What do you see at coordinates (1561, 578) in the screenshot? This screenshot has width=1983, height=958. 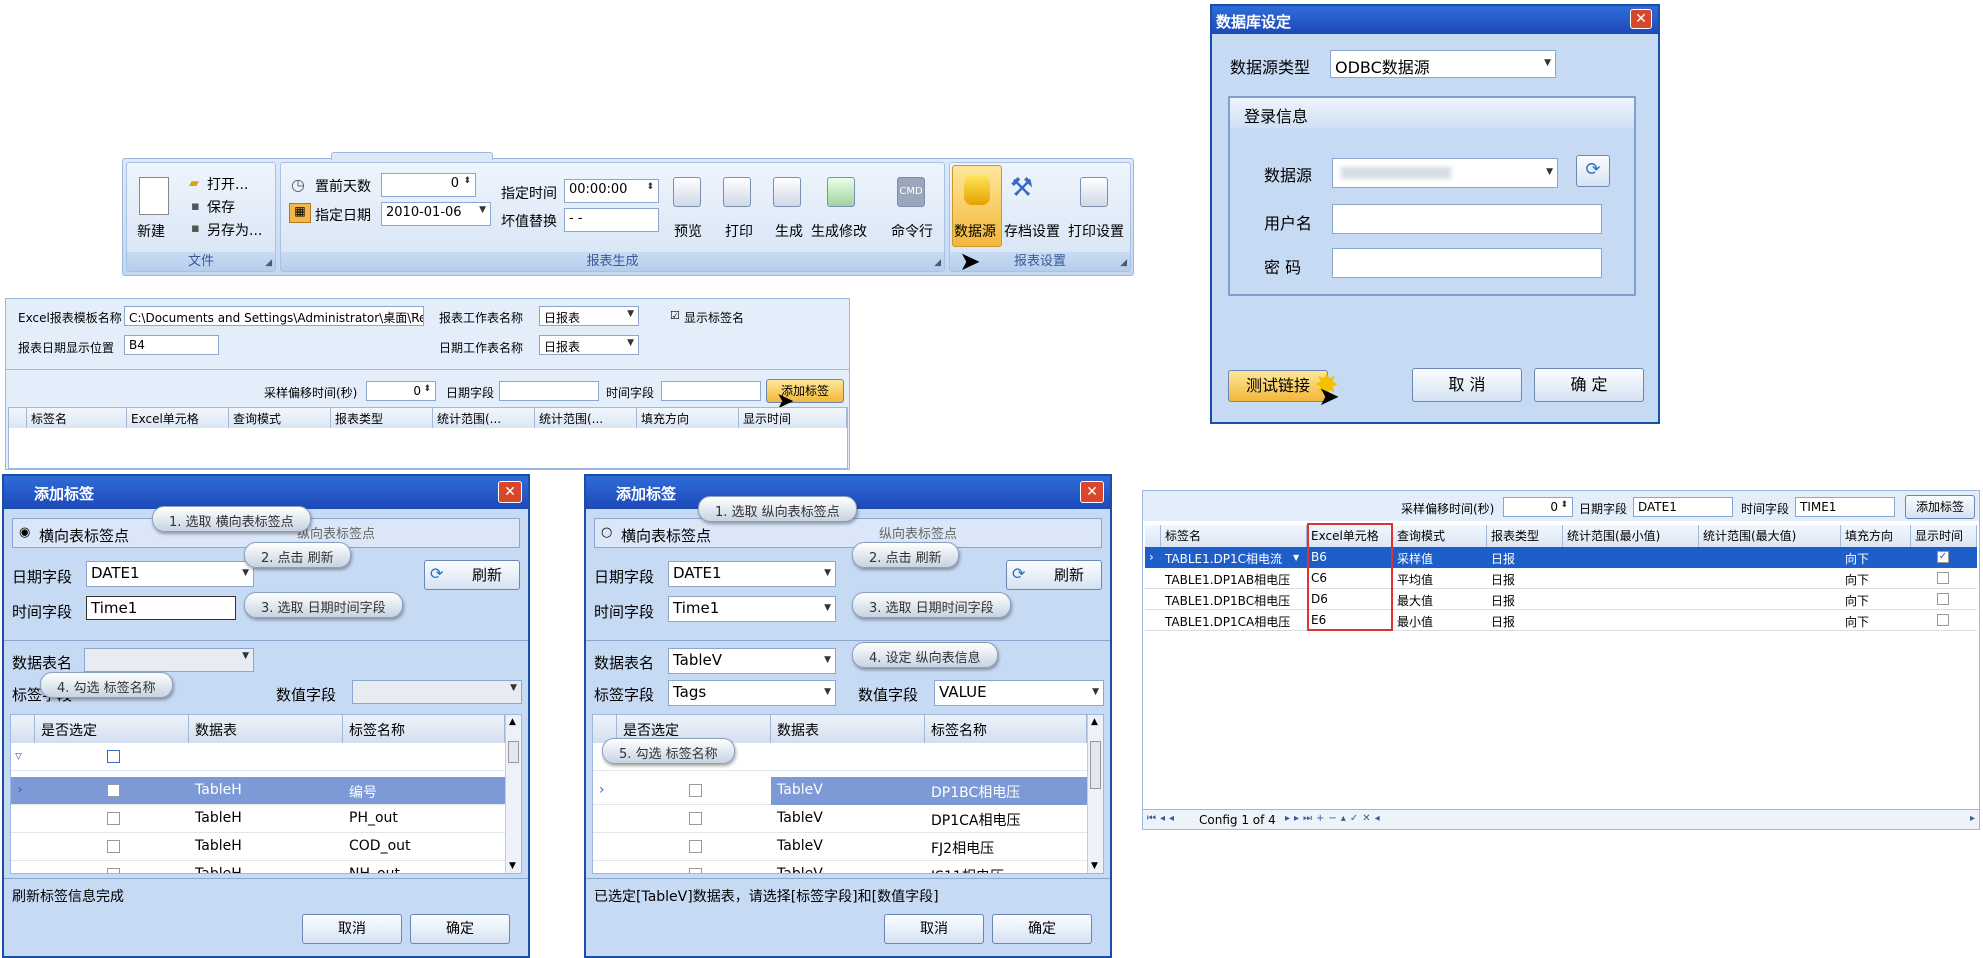 I see `table-row: TABLE1.DP1AB相电压 C6 平均值 日报 向下` at bounding box center [1561, 578].